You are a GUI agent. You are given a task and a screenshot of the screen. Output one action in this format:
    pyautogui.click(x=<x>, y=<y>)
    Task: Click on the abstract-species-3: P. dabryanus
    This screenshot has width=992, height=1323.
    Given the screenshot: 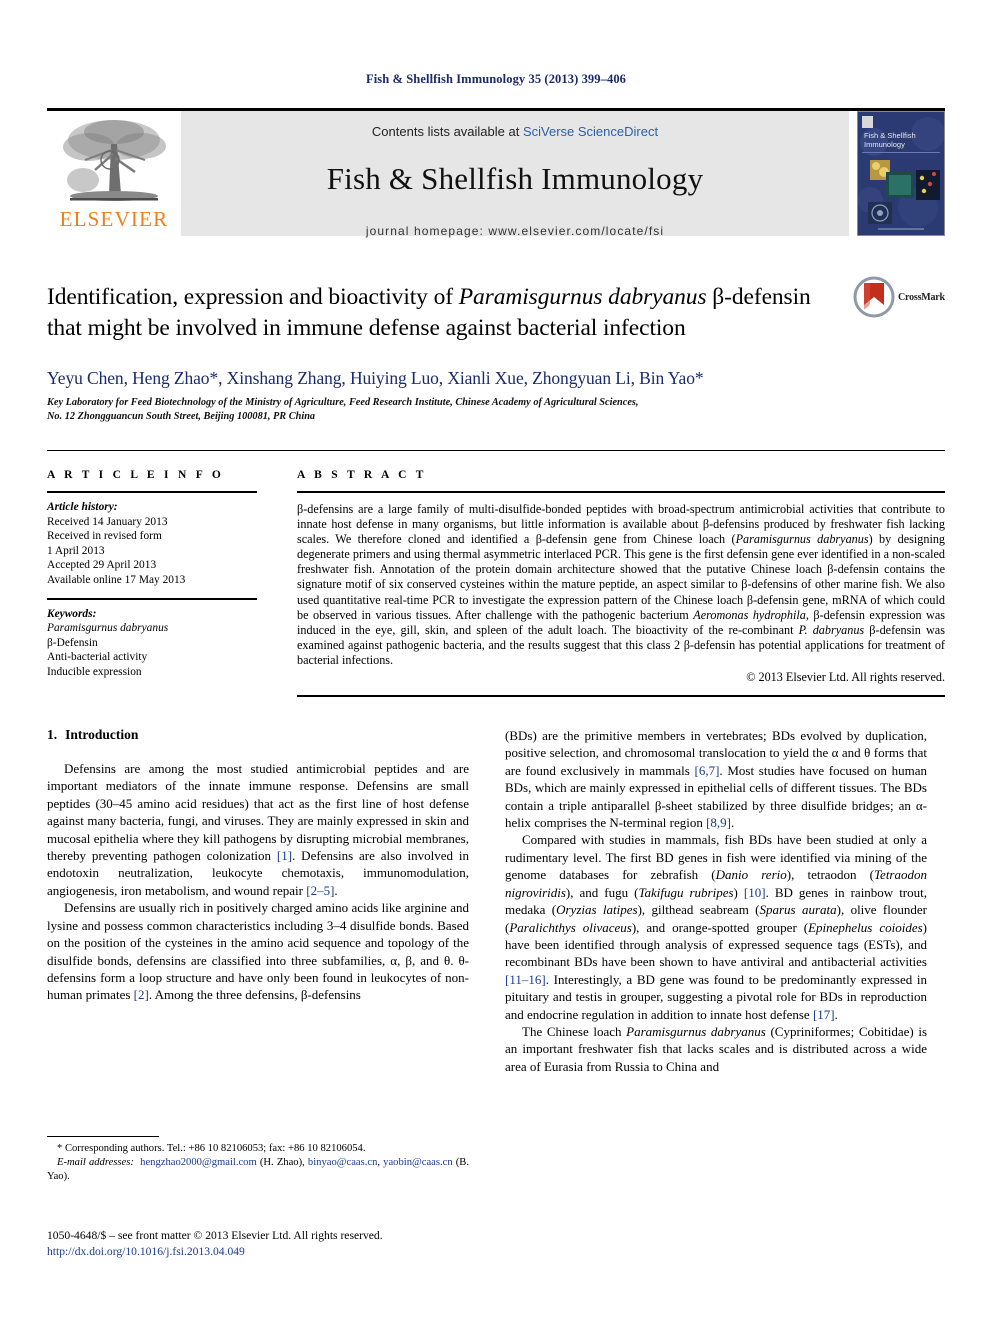 What is the action you would take?
    pyautogui.click(x=831, y=629)
    